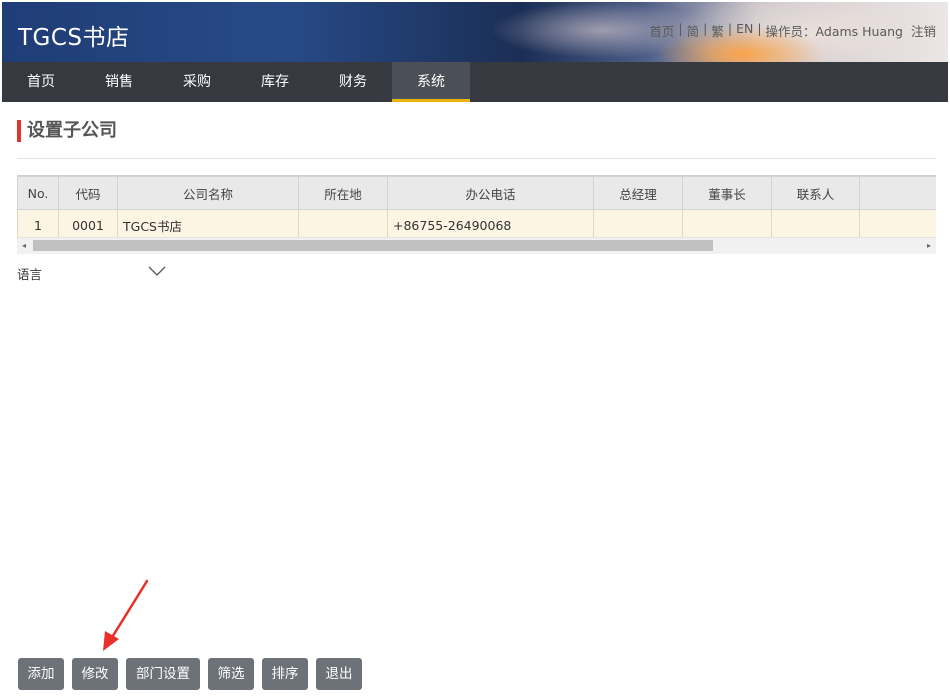 This screenshot has width=950, height=700. I want to click on top-link-home: 首页, so click(661, 30).